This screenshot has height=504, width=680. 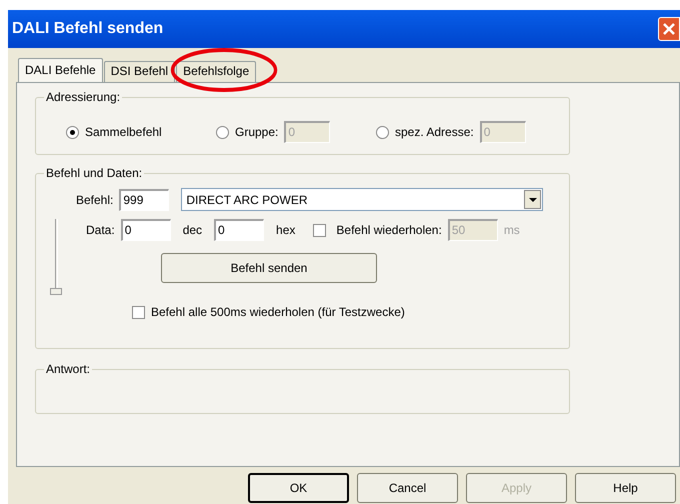 What do you see at coordinates (247, 200) in the screenshot?
I see `dropdown-value: DIRECT ARC POWER` at bounding box center [247, 200].